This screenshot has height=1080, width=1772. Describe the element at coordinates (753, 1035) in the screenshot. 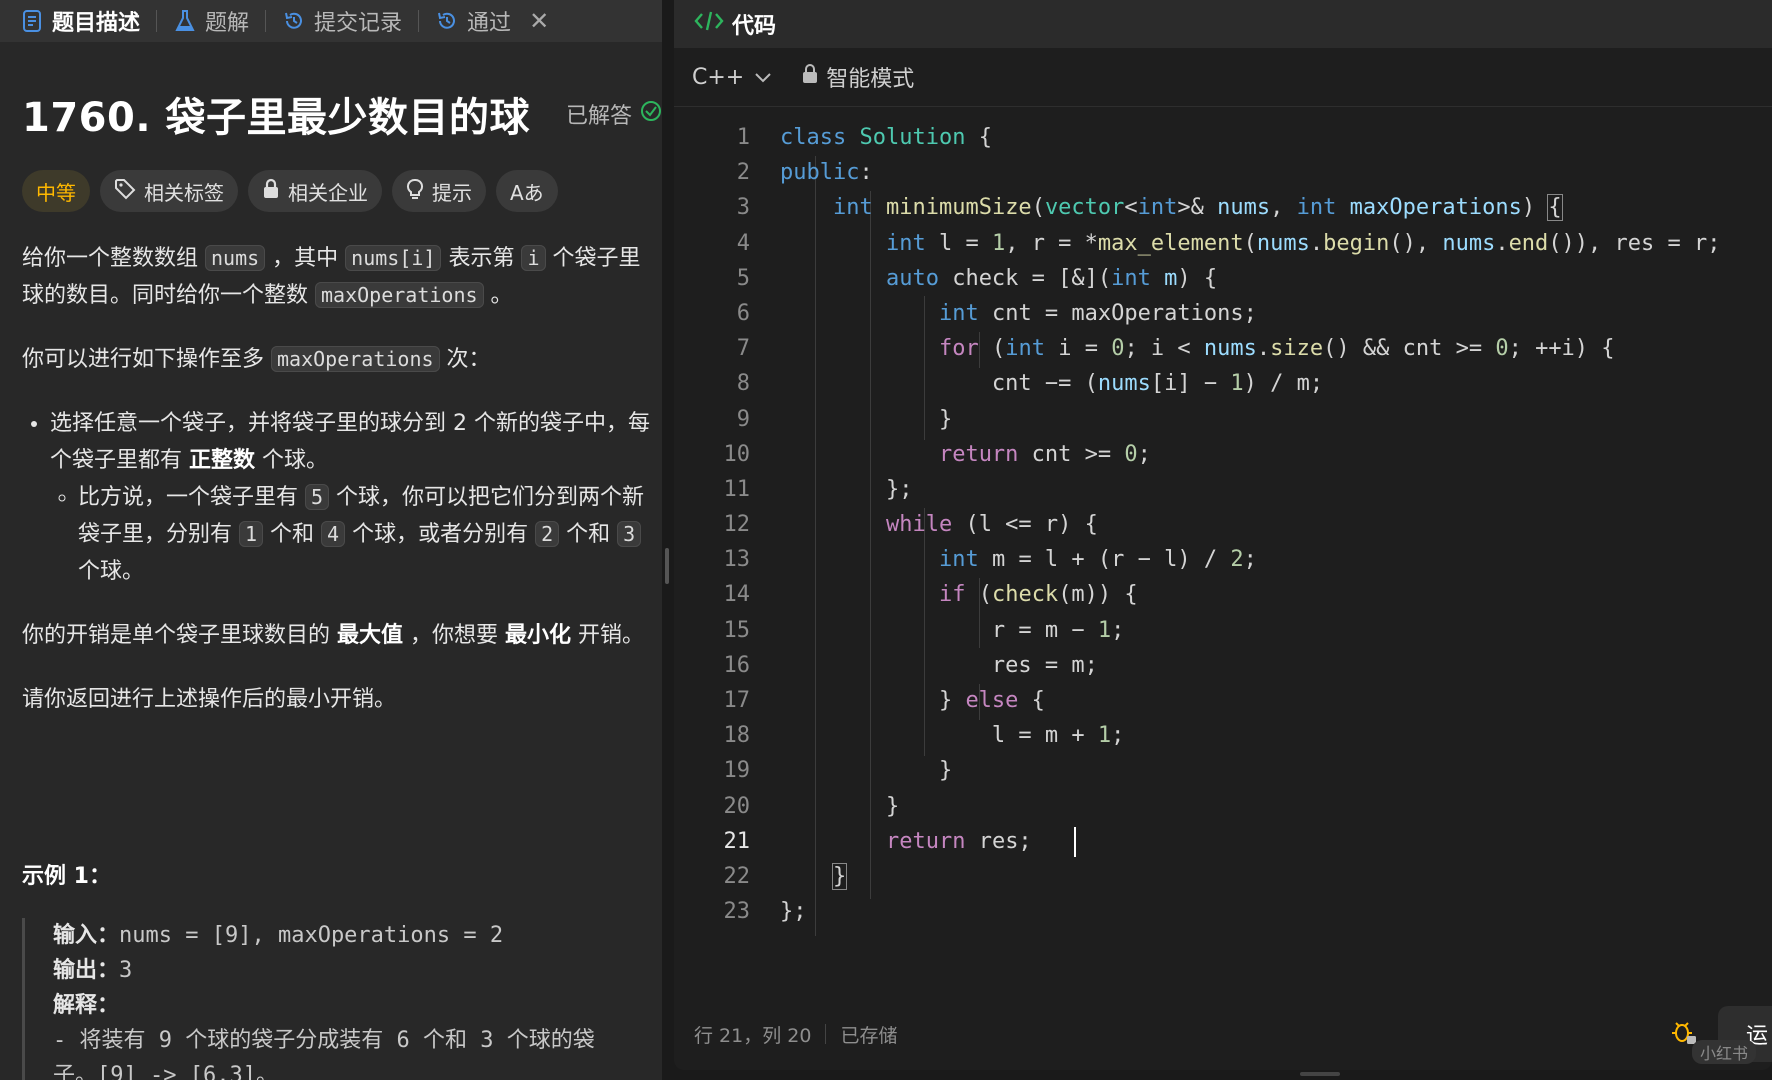

I see `cursor-position: 行 21，列 20` at that location.